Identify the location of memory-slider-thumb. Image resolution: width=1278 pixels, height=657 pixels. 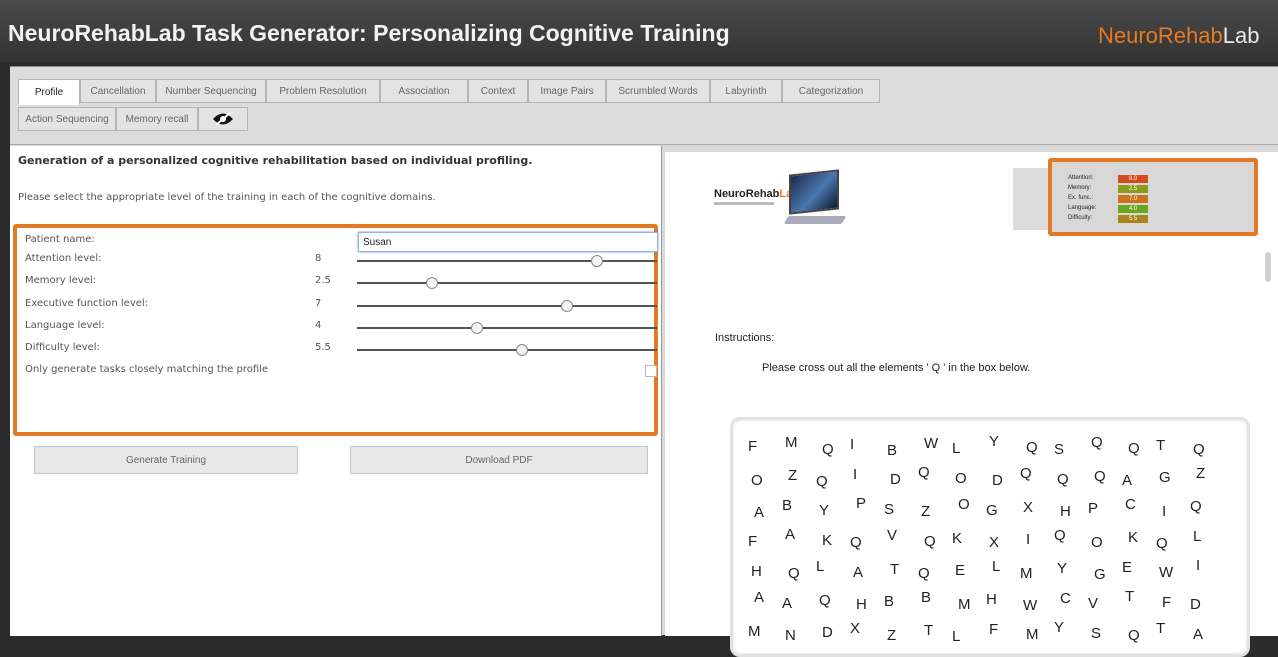
(432, 283).